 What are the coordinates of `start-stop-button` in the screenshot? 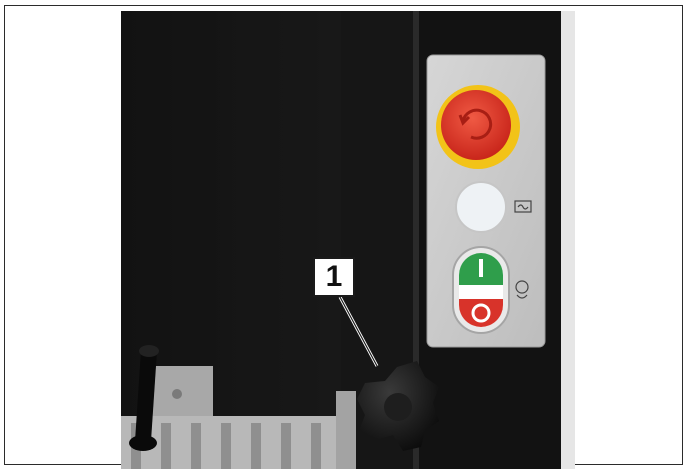 It's located at (481, 290).